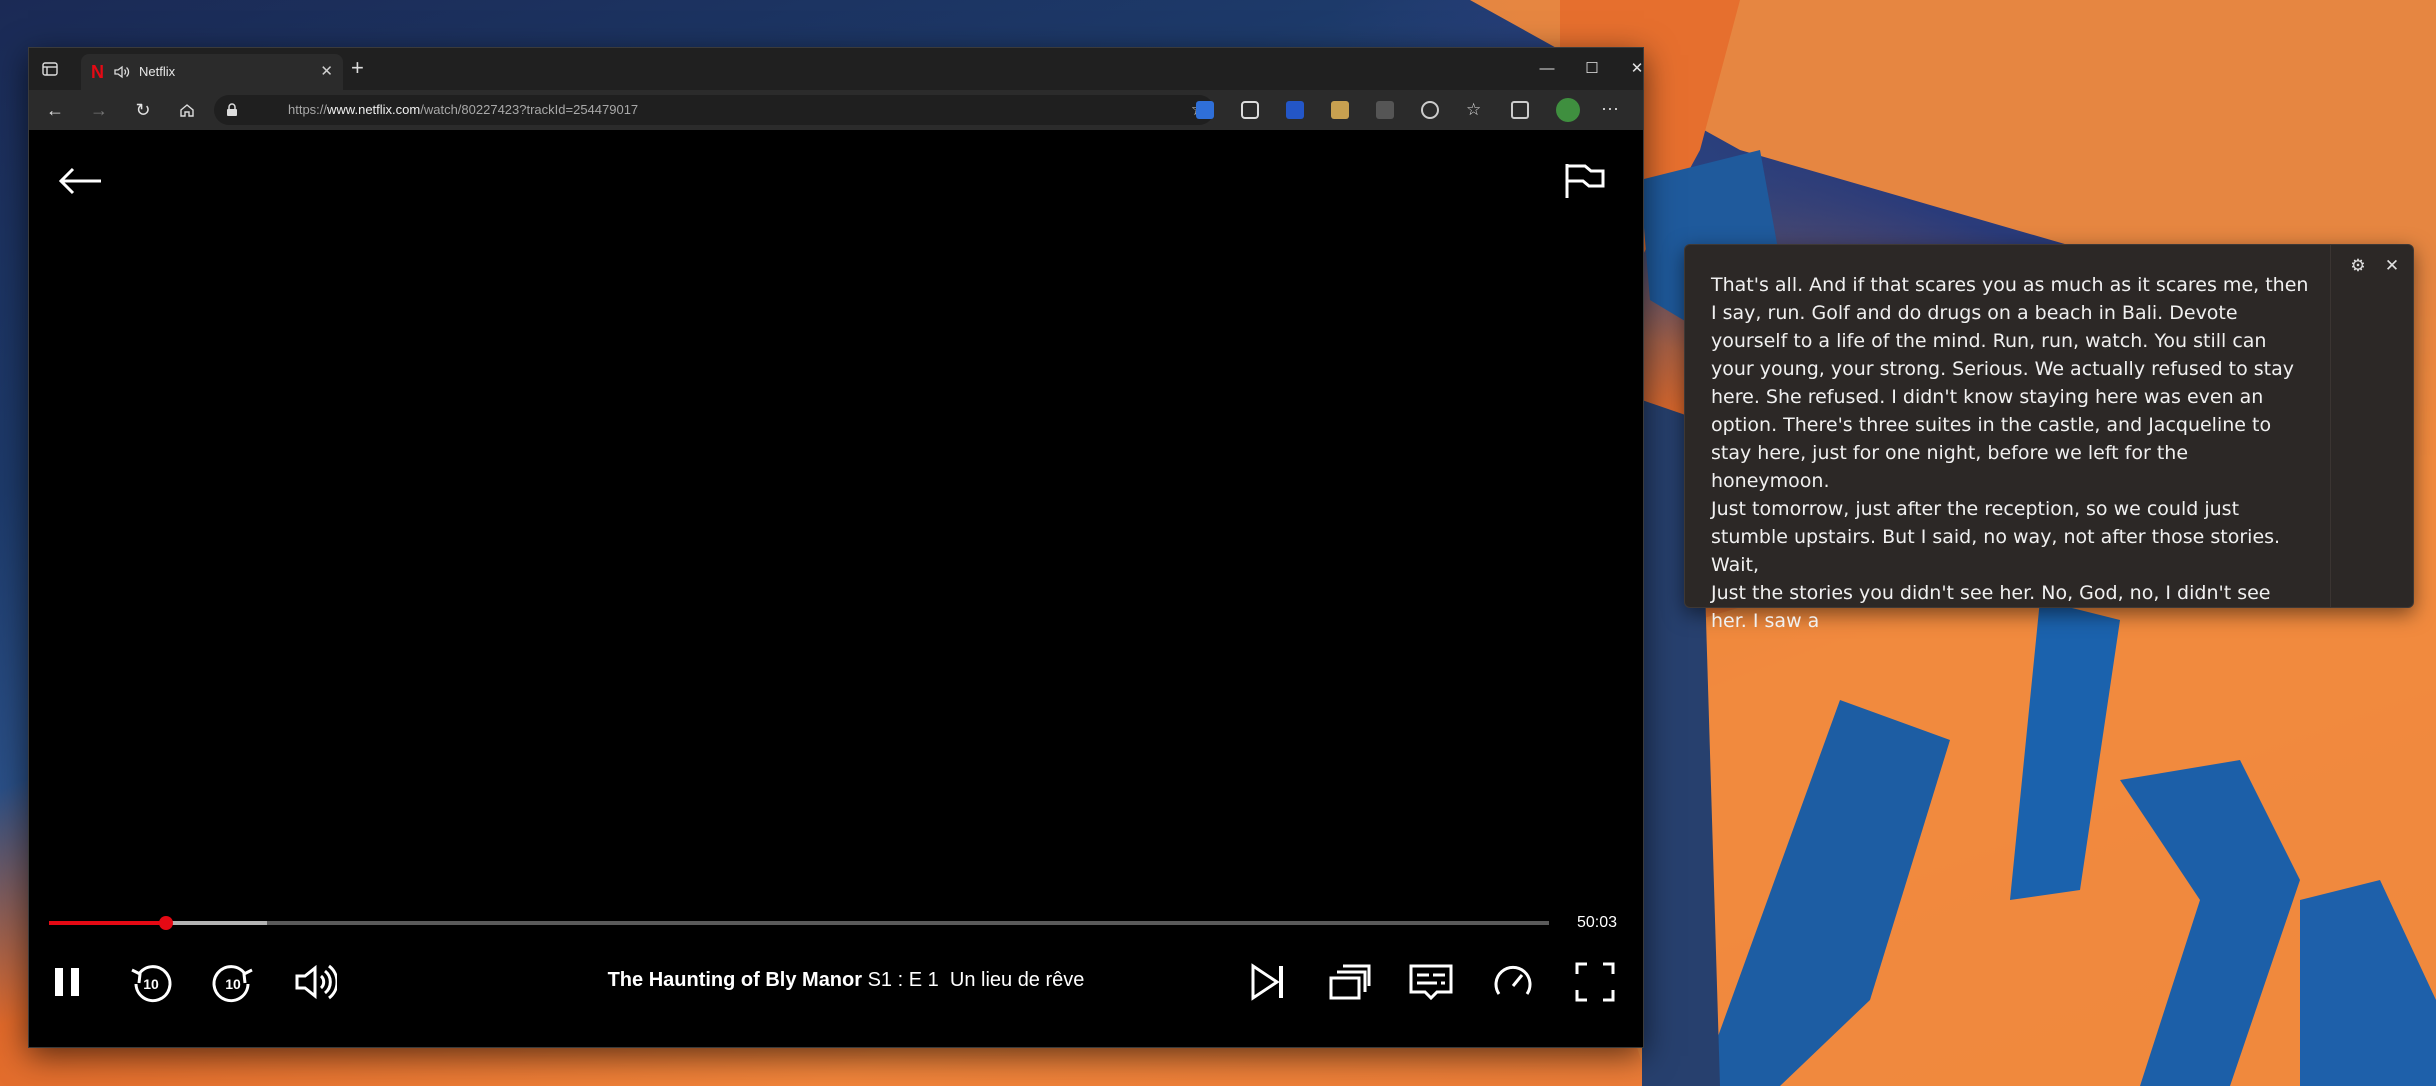  What do you see at coordinates (1205, 110) in the screenshot?
I see `extension-pen-icon` at bounding box center [1205, 110].